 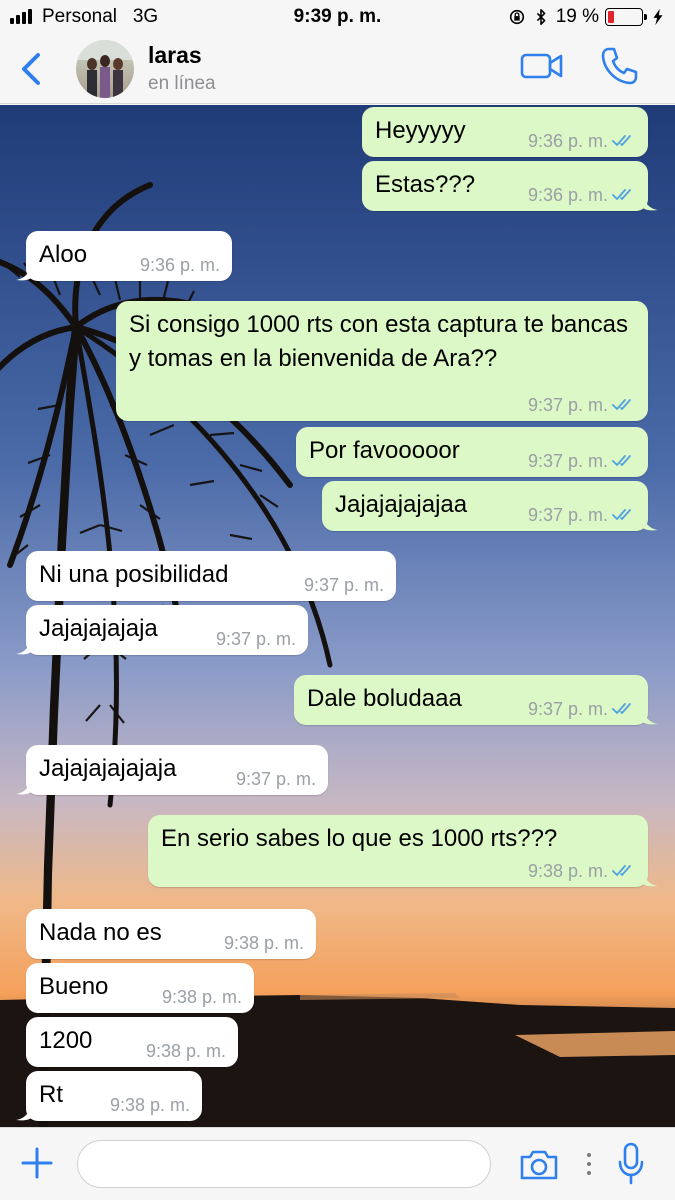 I want to click on message-text: 1200, so click(x=66, y=1040).